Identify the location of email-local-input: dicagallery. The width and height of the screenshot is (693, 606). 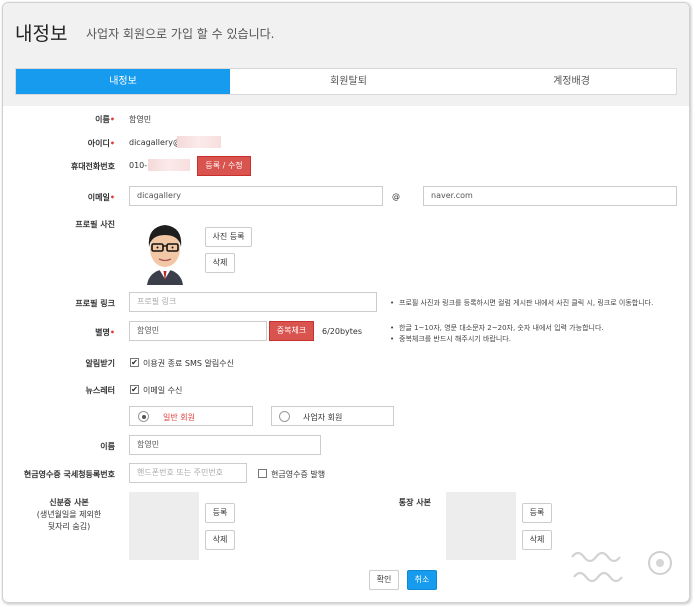
(256, 196).